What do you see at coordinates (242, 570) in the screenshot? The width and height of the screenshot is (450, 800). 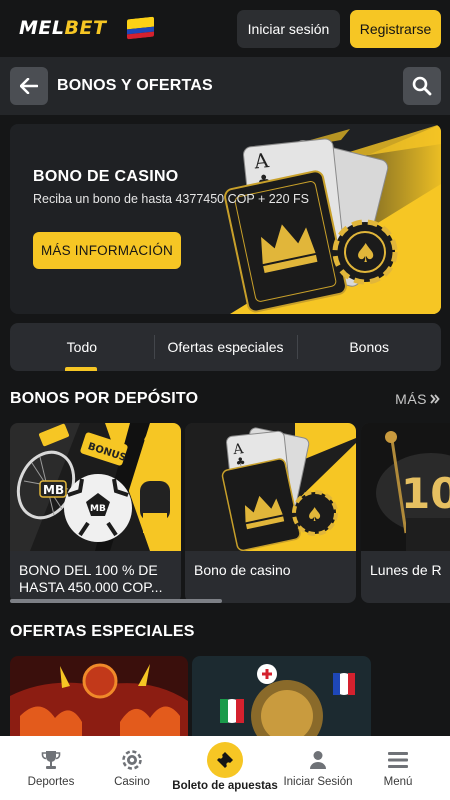 I see `bonus-card-title: Bono de casino` at bounding box center [242, 570].